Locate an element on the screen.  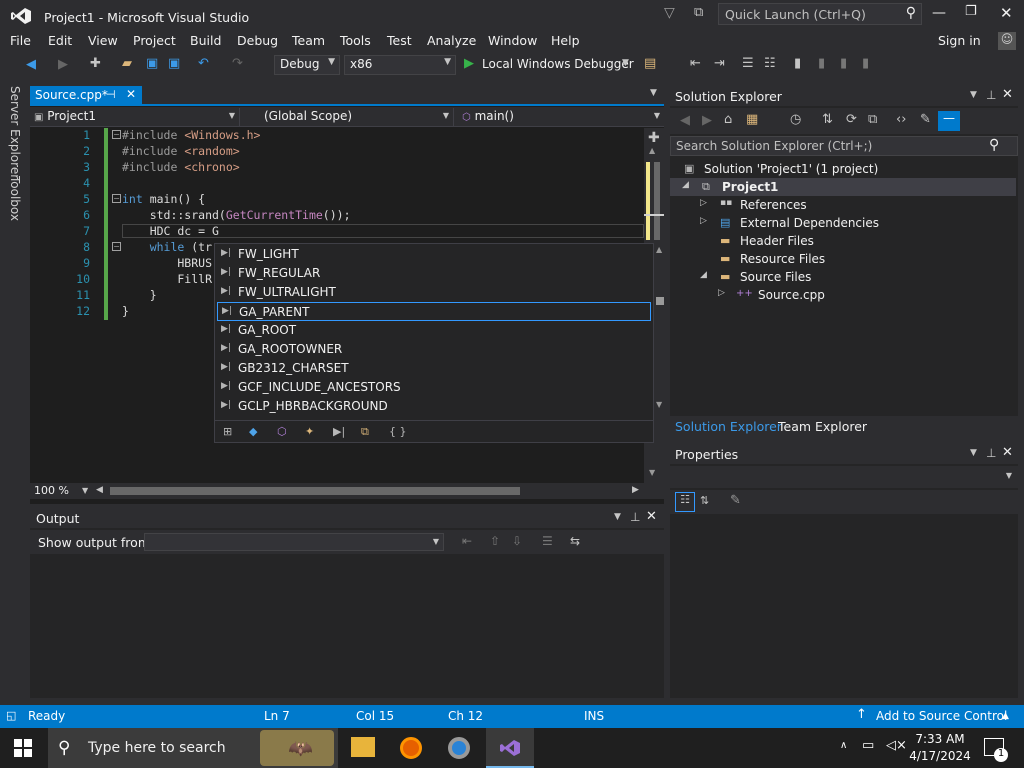
completion-item: ▶| GCLP_HBRBACKGROUND is located at coordinates (434, 406).